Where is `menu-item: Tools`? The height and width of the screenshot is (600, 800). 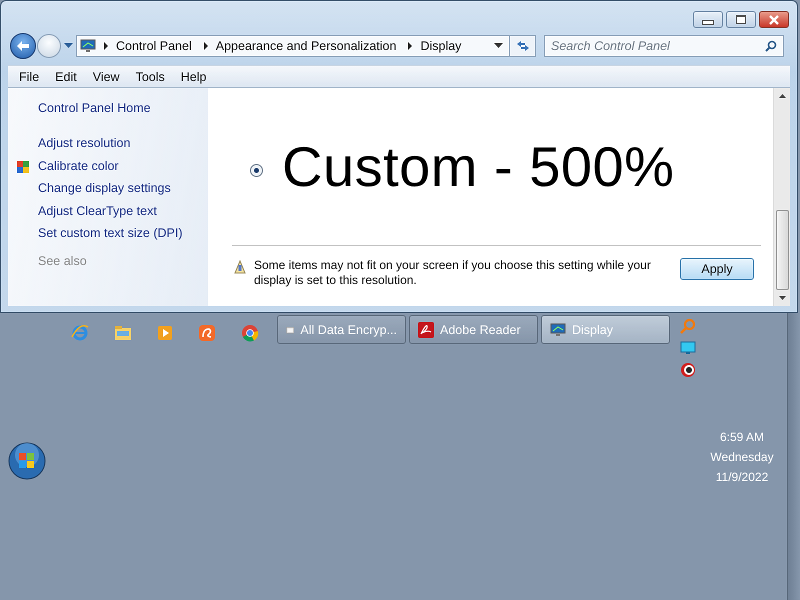
menu-item: Tools is located at coordinates (150, 77).